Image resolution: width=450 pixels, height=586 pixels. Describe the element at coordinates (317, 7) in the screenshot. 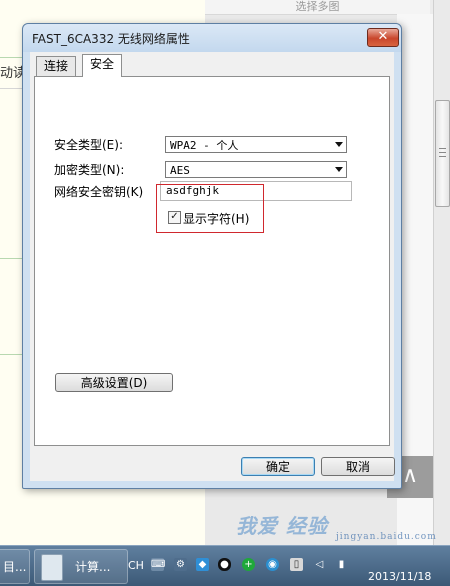

I see `background-header-text: 选择多图` at that location.